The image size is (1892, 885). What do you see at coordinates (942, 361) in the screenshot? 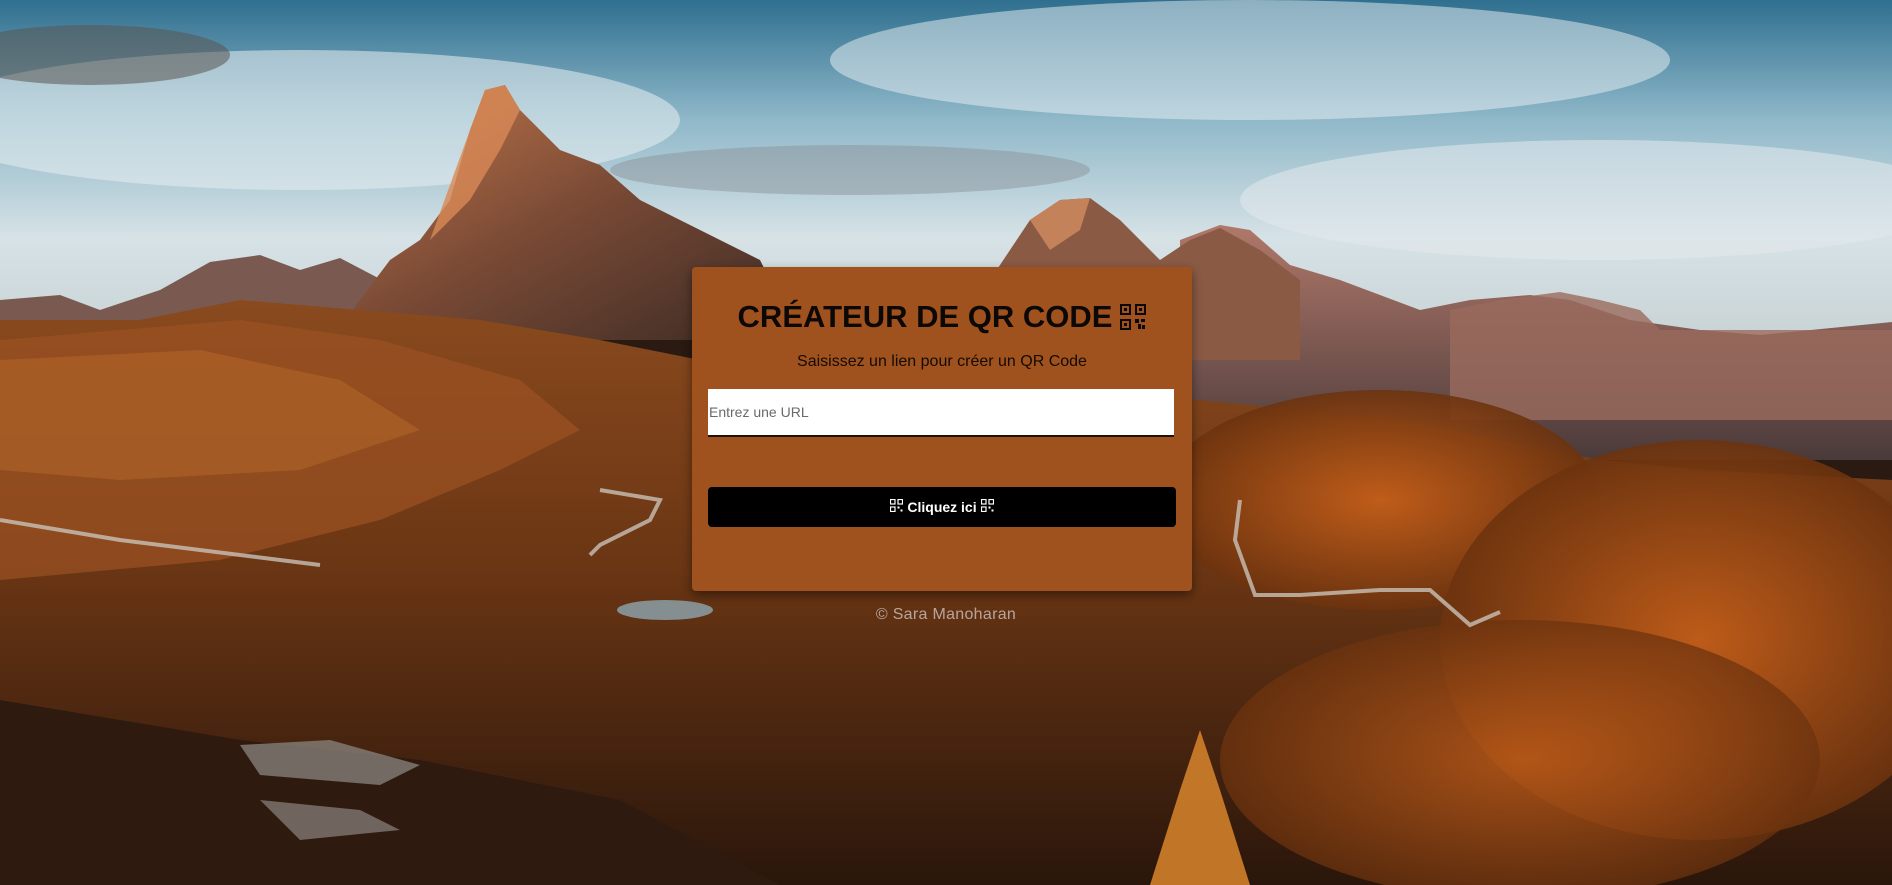
I see `instruction-text: Saisissez un lien pour créer un QR Code` at bounding box center [942, 361].